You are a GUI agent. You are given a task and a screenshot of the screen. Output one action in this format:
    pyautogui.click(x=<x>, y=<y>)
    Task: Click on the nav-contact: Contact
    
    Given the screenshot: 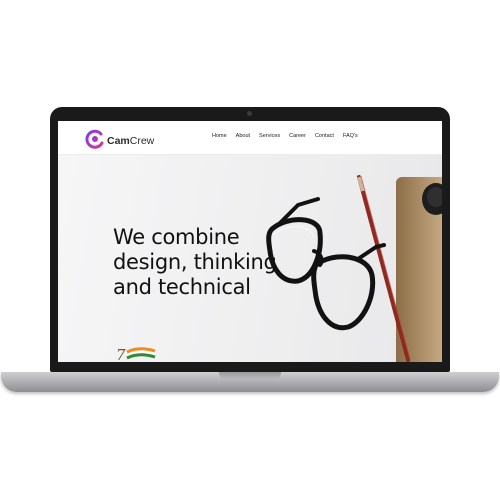 What is the action you would take?
    pyautogui.click(x=324, y=136)
    